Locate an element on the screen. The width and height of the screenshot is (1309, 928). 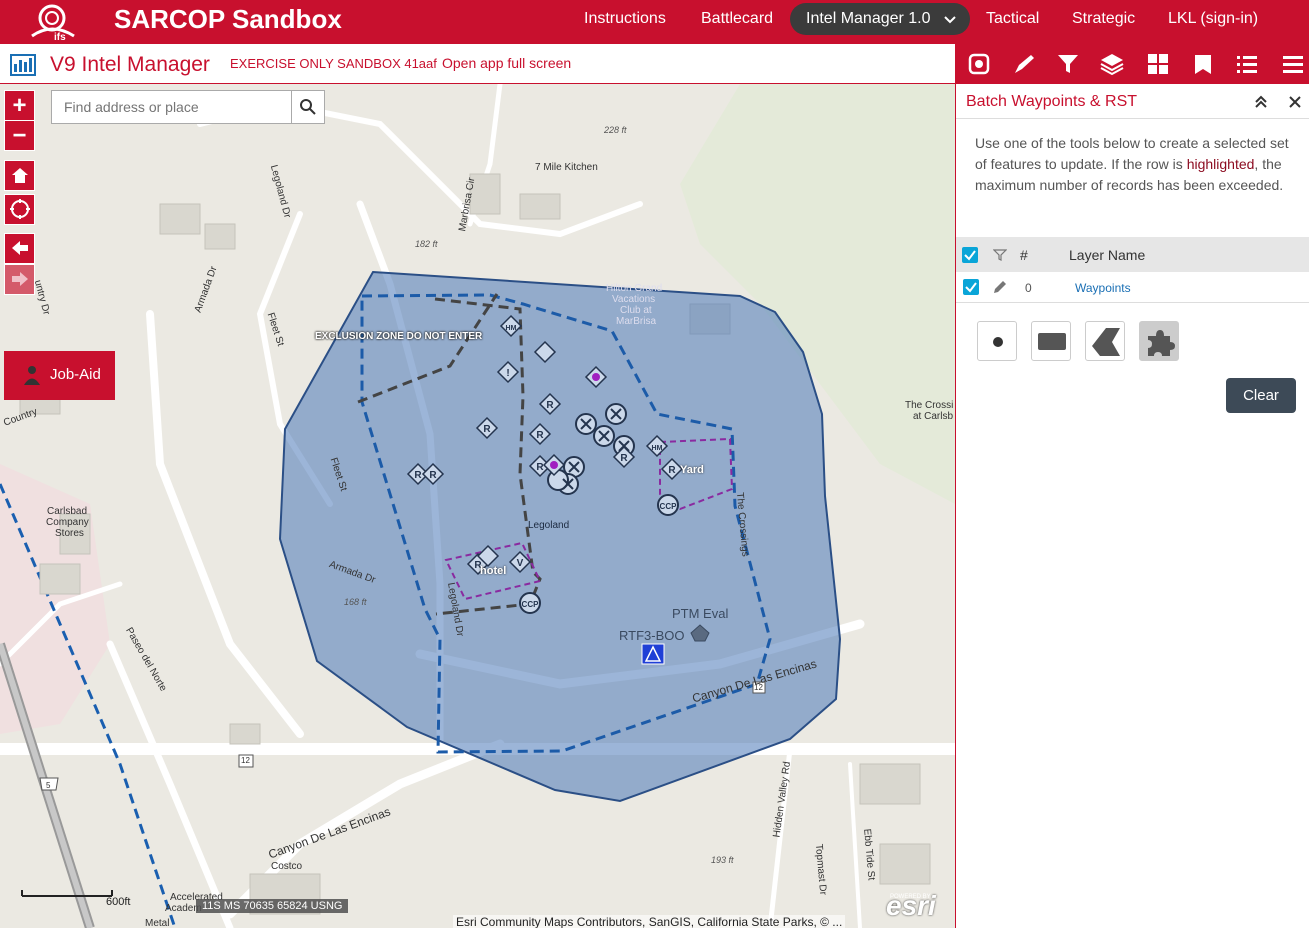
pencil-icon is located at coordinates (1000, 287).